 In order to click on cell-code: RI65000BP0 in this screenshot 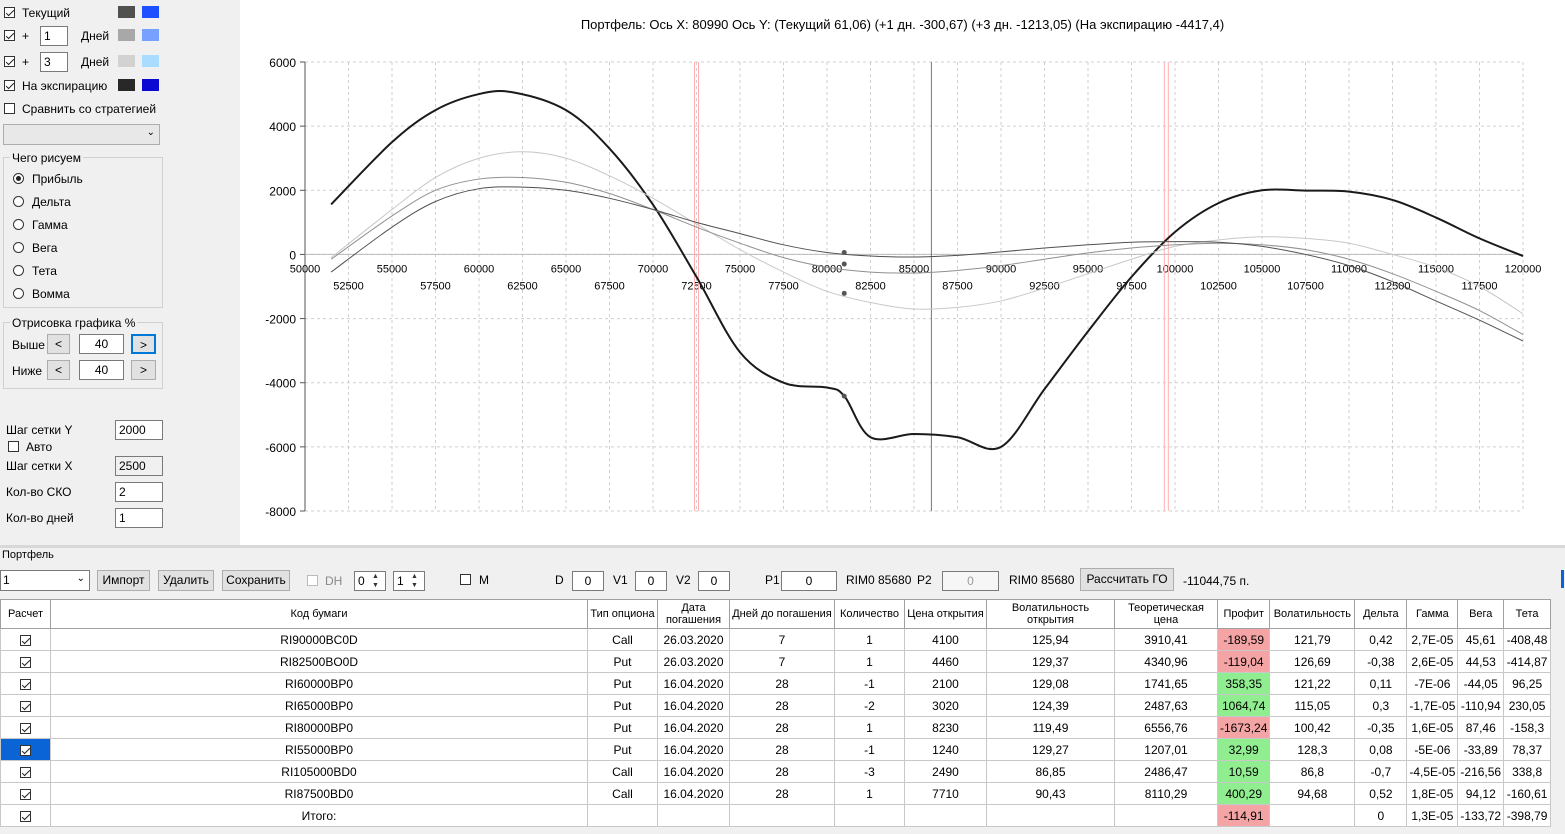, I will do `click(319, 705)`.